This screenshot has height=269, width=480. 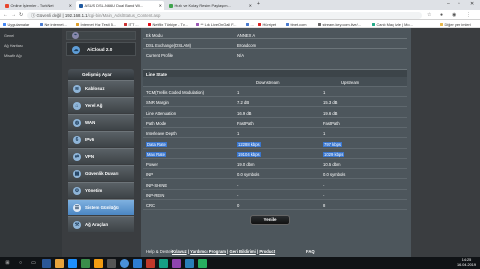 What do you see at coordinates (275, 164) in the screenshot?
I see `table-row: Power 19.0 dbm 10.5 dbm` at bounding box center [275, 164].